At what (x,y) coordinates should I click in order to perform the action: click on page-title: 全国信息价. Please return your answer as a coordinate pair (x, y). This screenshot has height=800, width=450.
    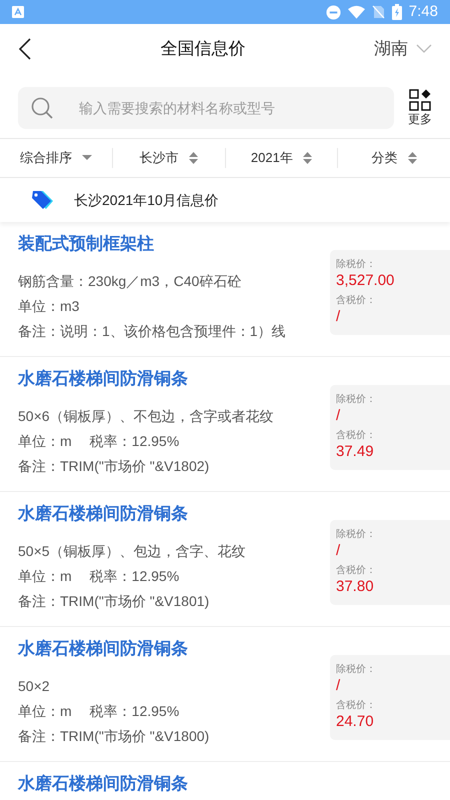
    Looking at the image, I should click on (203, 49).